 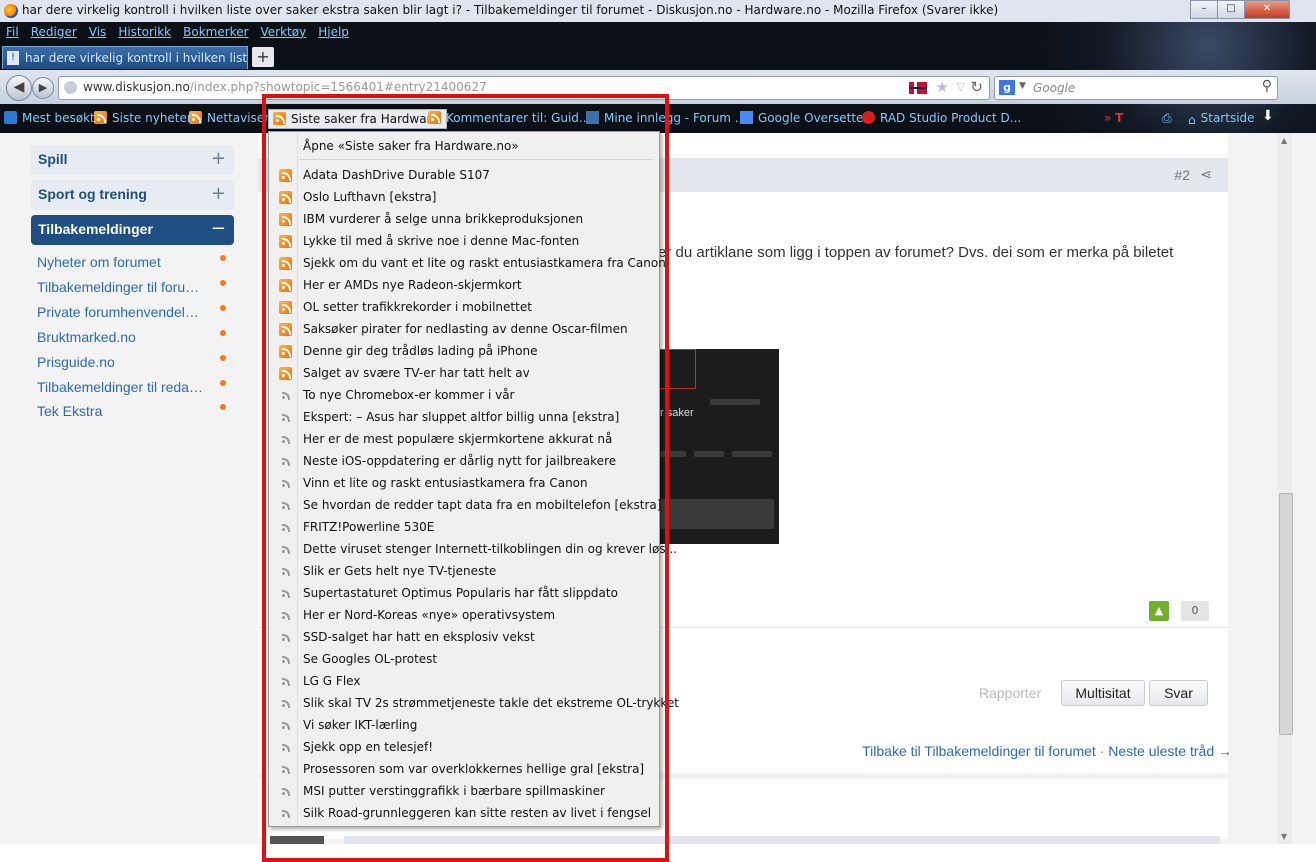 I want to click on menu-bokmerker: Bokmerker, so click(x=215, y=32).